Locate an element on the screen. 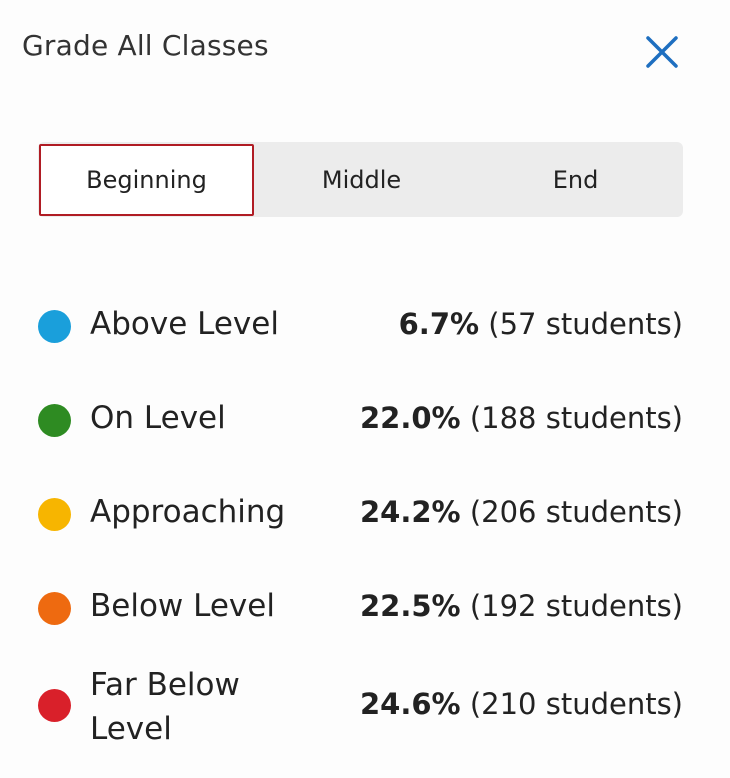 This screenshot has width=730, height=778. level-student-count: (206 students) is located at coordinates (576, 512).